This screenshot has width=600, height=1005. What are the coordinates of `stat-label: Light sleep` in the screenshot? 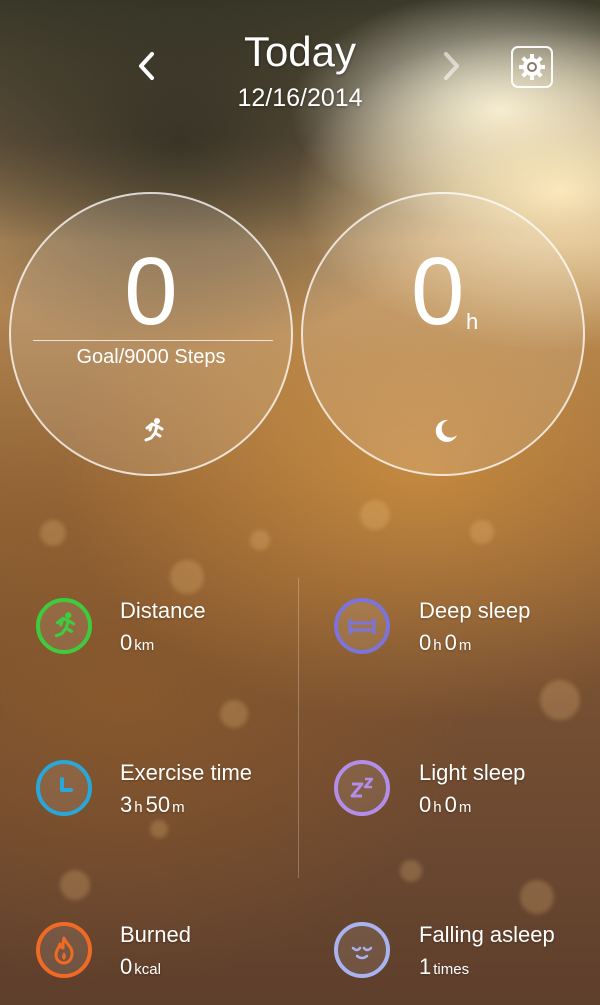 It's located at (472, 772).